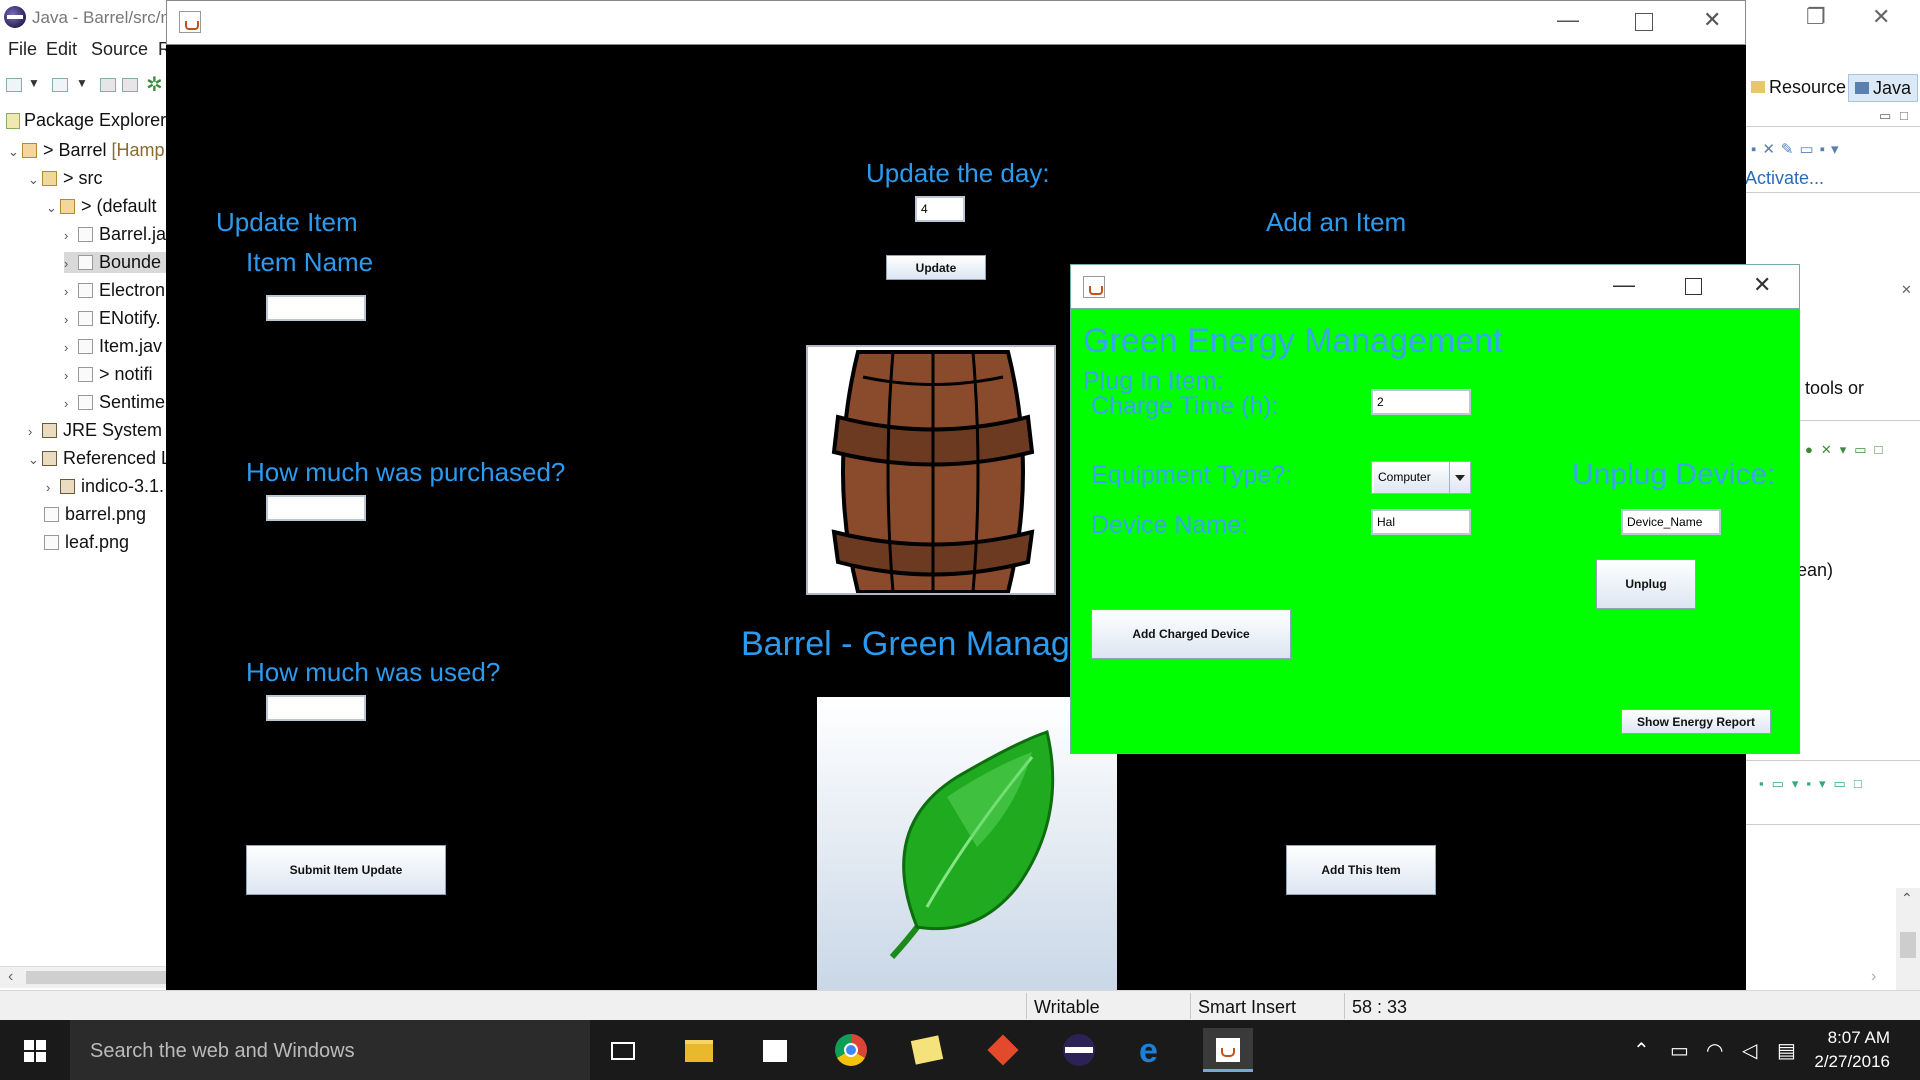 This screenshot has width=1920, height=1080. I want to click on status-insert-mode: Smart Insert, so click(1247, 1007).